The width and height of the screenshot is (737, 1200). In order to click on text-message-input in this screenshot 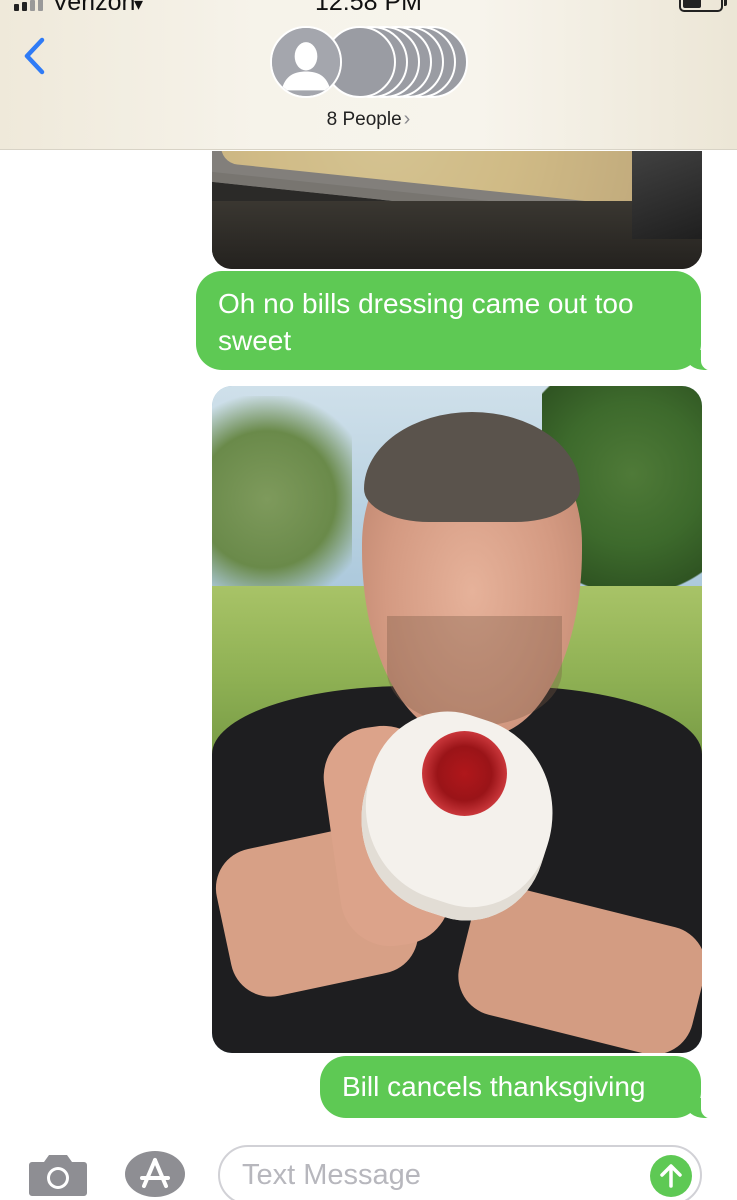, I will do `click(442, 1173)`.